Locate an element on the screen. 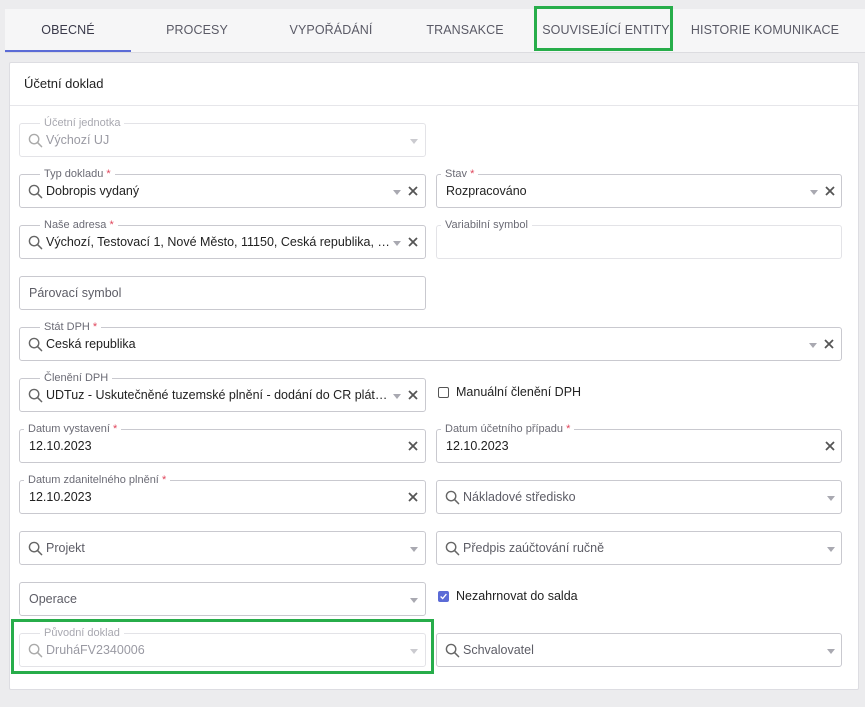  field-value: Dobropis vydaný is located at coordinates (93, 191).